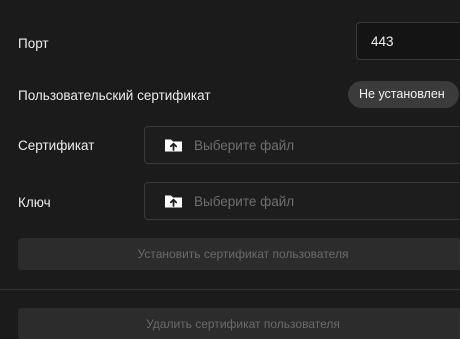 This screenshot has height=339, width=461. What do you see at coordinates (244, 201) in the screenshot?
I see `key-file-placeholder: Выберите файл` at bounding box center [244, 201].